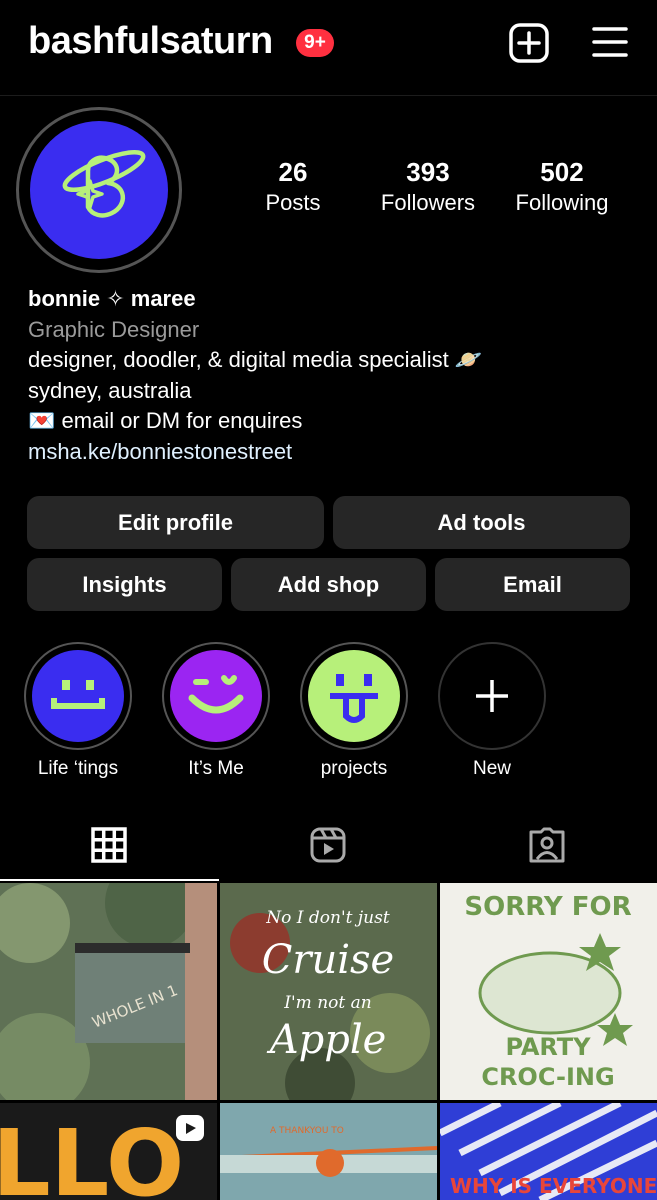 This screenshot has height=1200, width=657. I want to click on highlight-its-me: It’s Me, so click(216, 711).